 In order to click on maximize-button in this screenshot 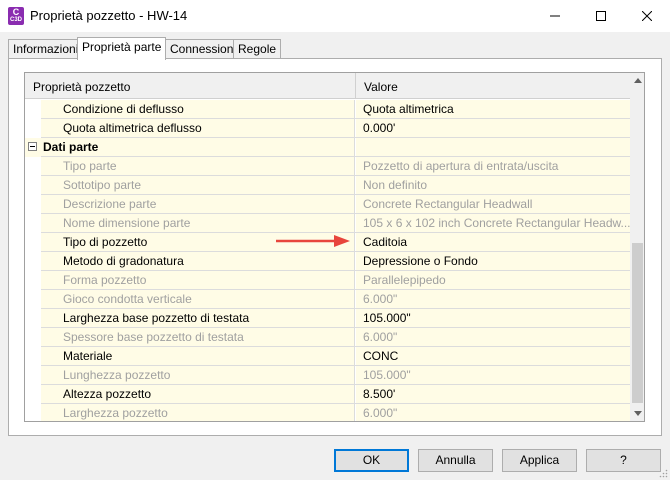, I will do `click(601, 16)`.